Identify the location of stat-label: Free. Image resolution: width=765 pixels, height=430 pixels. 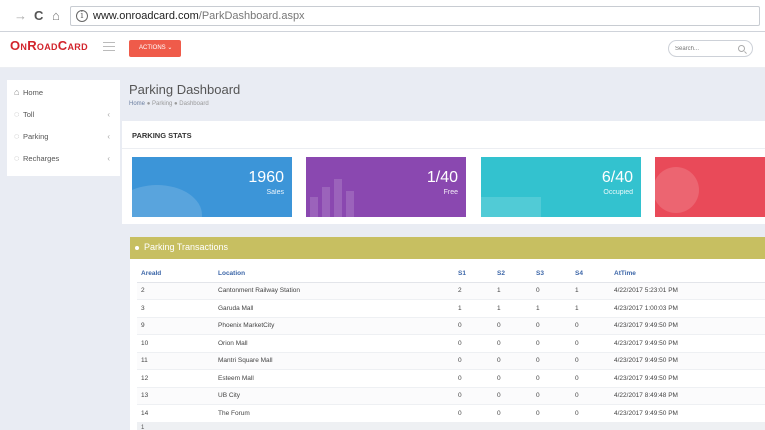
(450, 192).